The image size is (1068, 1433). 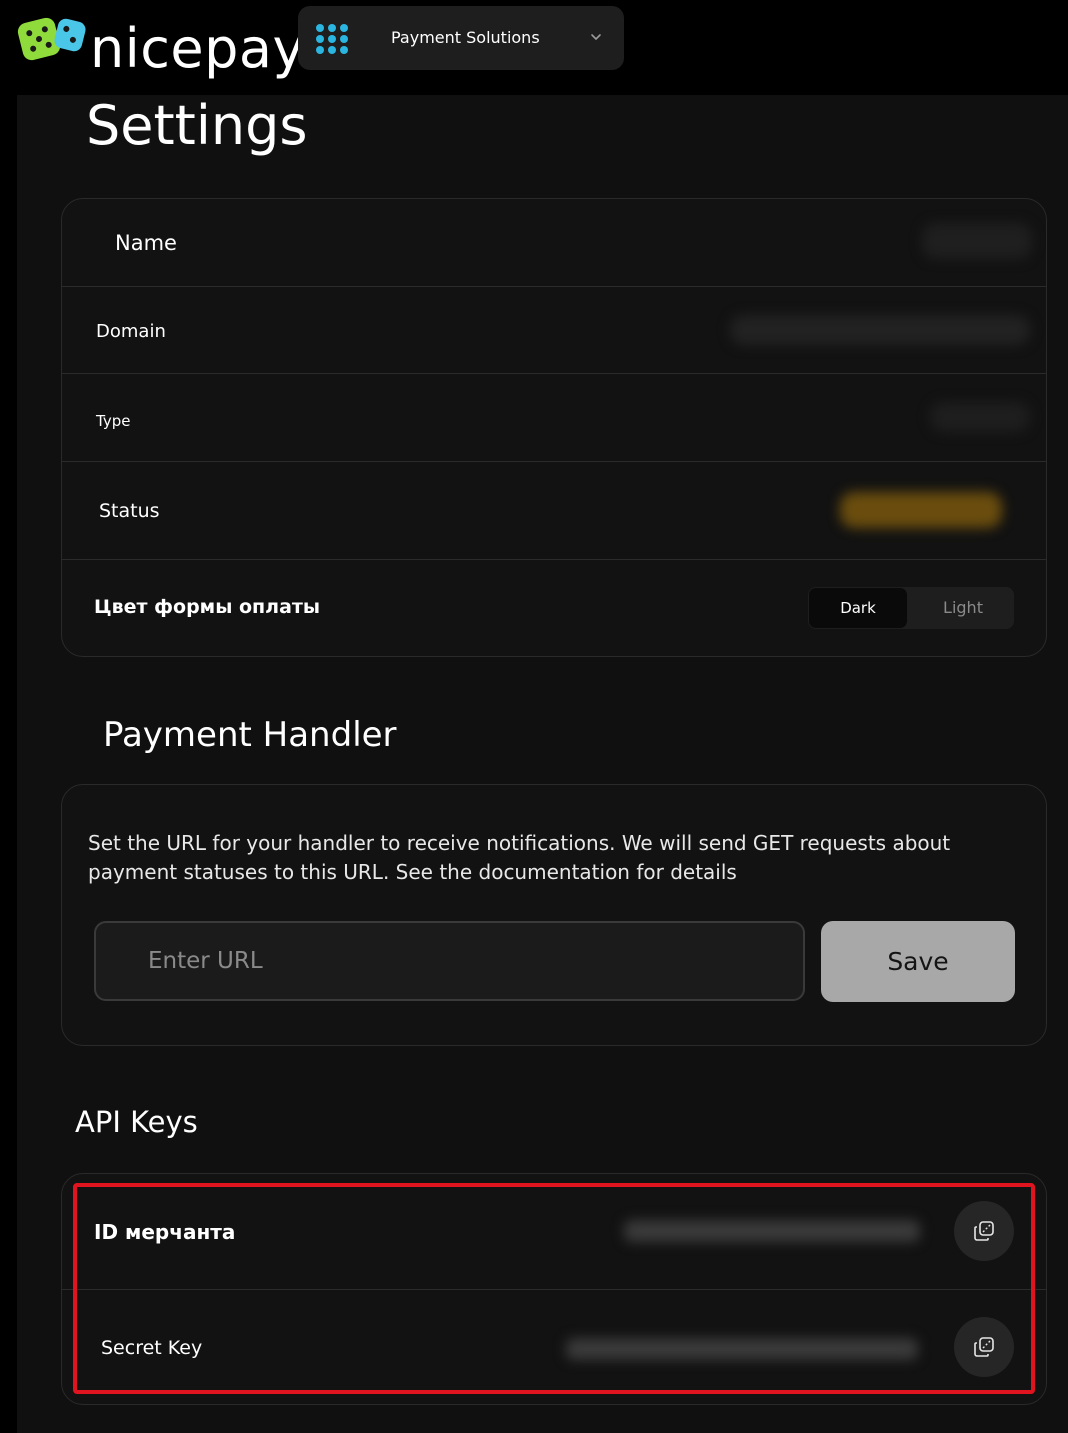 What do you see at coordinates (129, 511) in the screenshot?
I see `status-label: Status` at bounding box center [129, 511].